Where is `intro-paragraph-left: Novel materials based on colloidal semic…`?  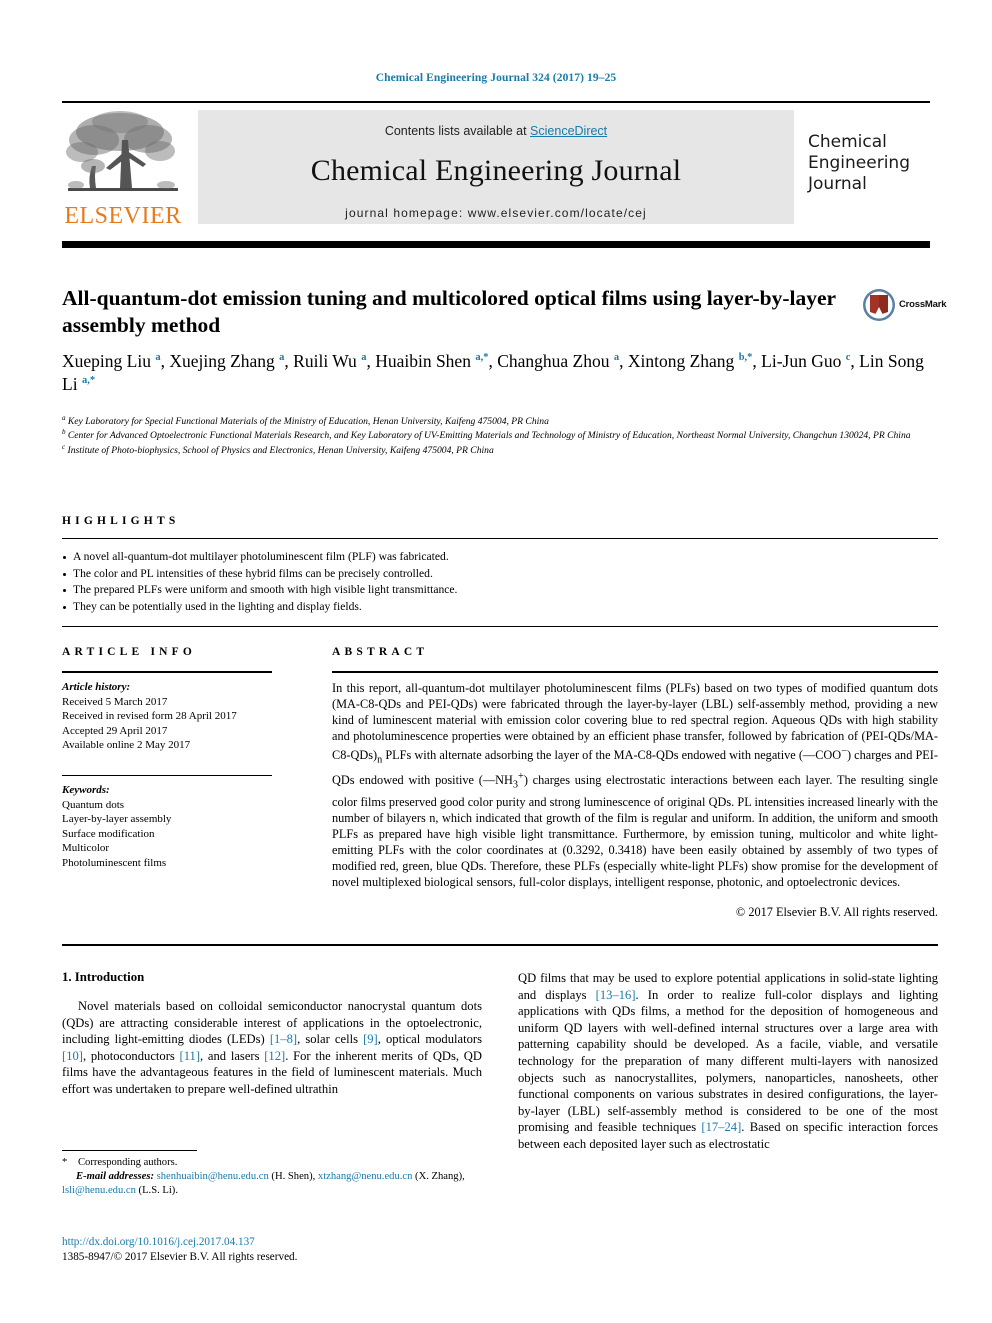 intro-paragraph-left: Novel materials based on colloidal semic… is located at coordinates (272, 1047).